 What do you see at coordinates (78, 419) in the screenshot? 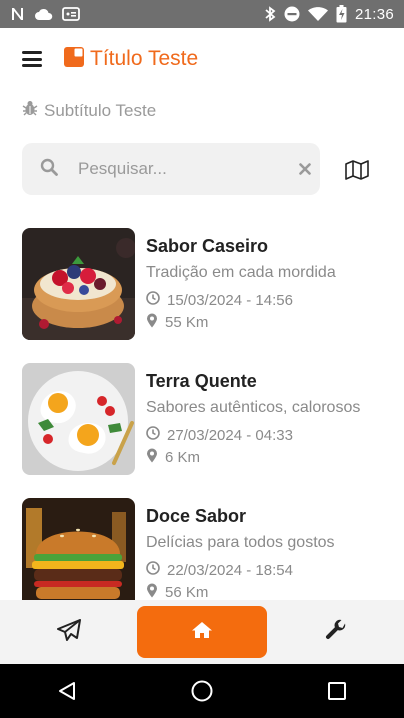
I see `fried-eggs-image` at bounding box center [78, 419].